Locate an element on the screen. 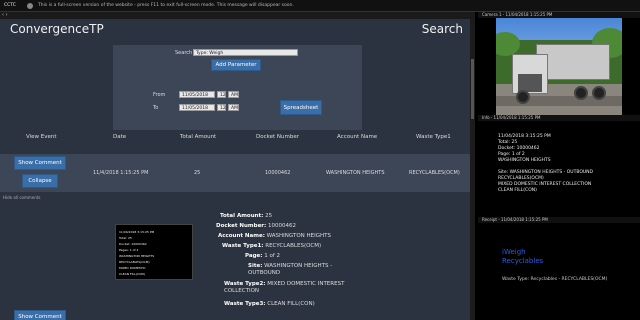  info-line: 11/04/2018 3:15:25 PM is located at coordinates (524, 136).